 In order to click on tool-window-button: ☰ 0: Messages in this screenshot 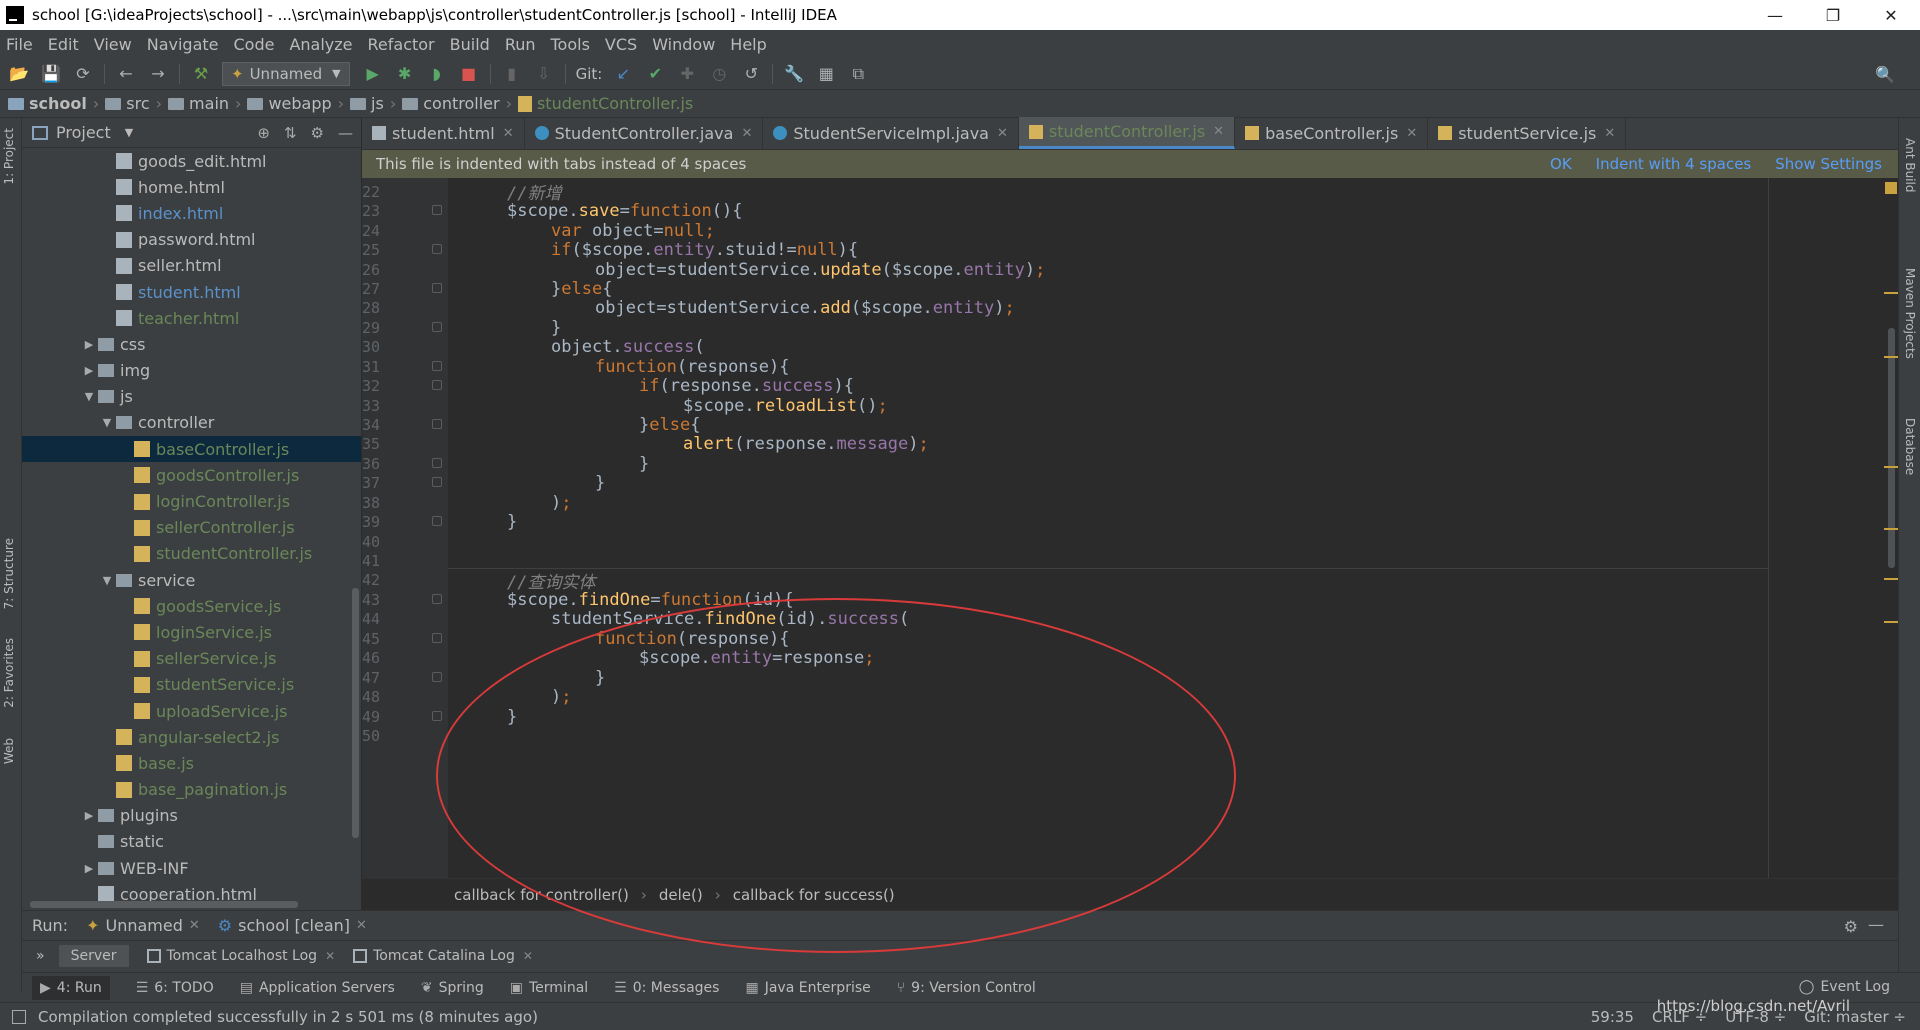, I will do `click(666, 988)`.